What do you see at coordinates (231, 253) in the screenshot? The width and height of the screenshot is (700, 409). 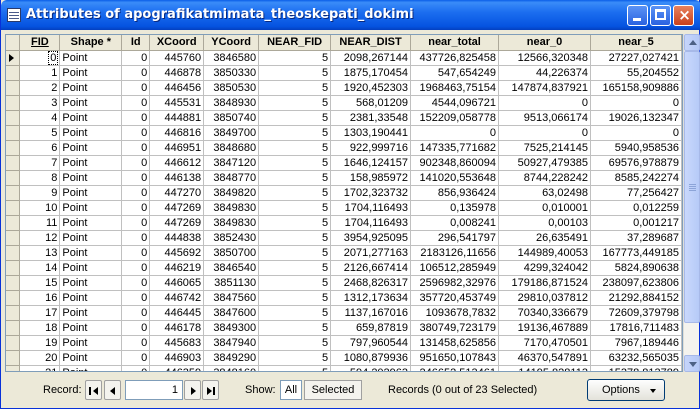 I see `table-cell: 3850700` at bounding box center [231, 253].